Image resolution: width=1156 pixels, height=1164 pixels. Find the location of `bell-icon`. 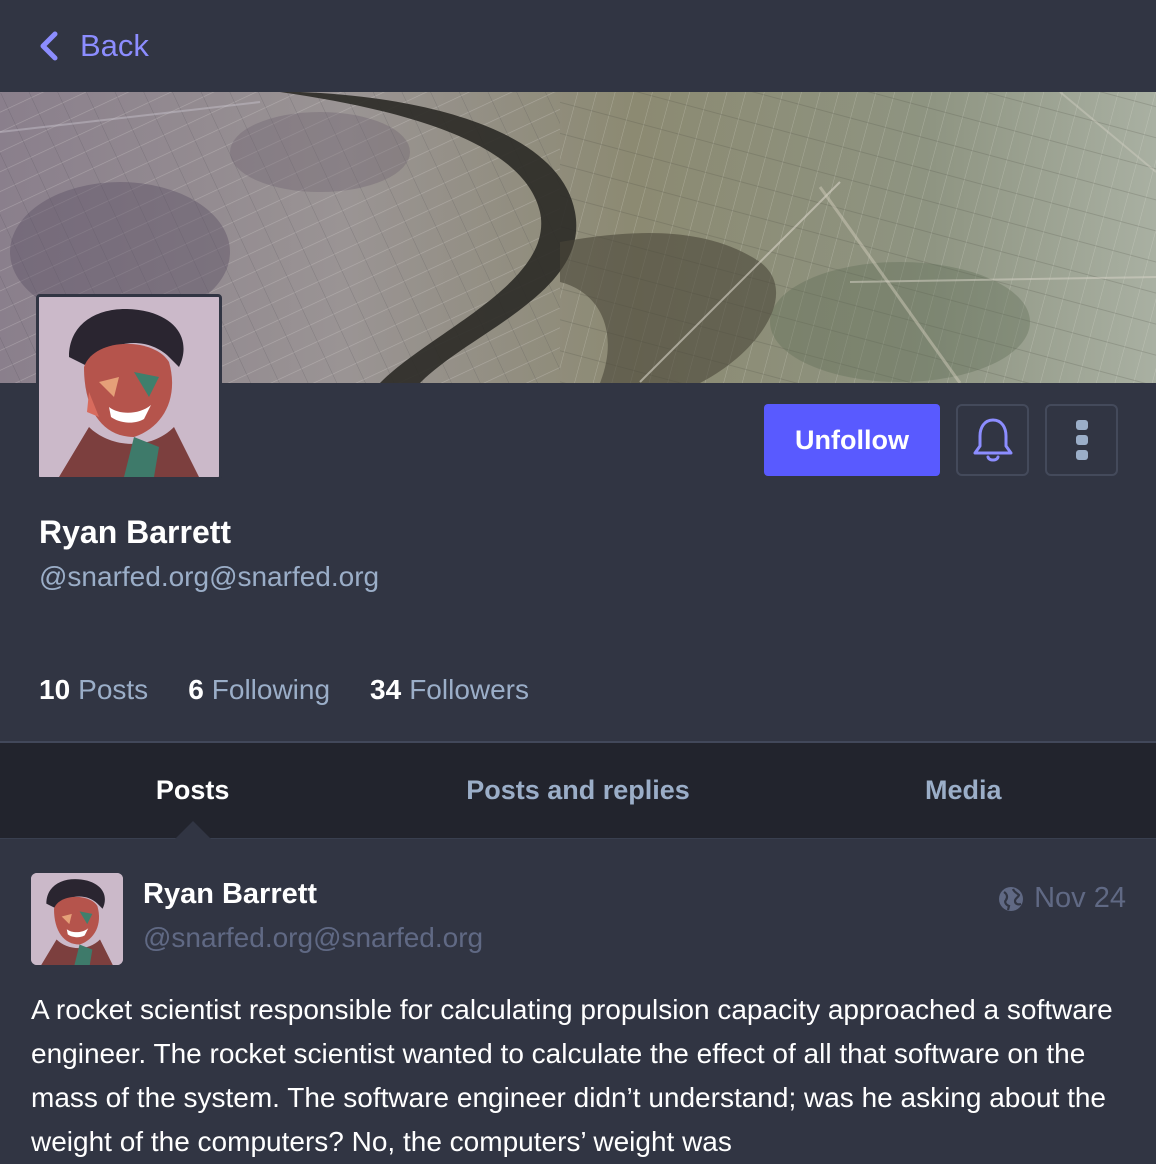

bell-icon is located at coordinates (992, 440).